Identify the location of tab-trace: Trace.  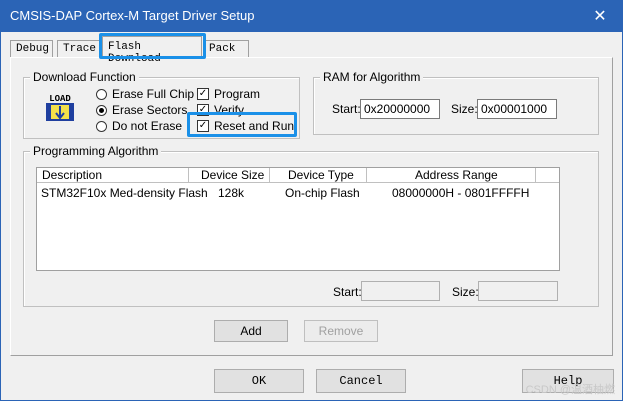
(78, 48).